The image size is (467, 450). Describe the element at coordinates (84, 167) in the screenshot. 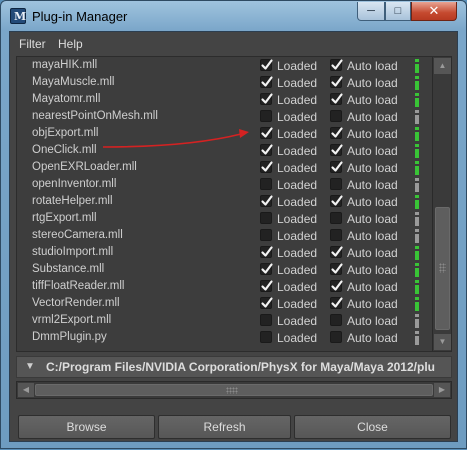

I see `plugin-name: OpenEXRLoader.mll` at that location.